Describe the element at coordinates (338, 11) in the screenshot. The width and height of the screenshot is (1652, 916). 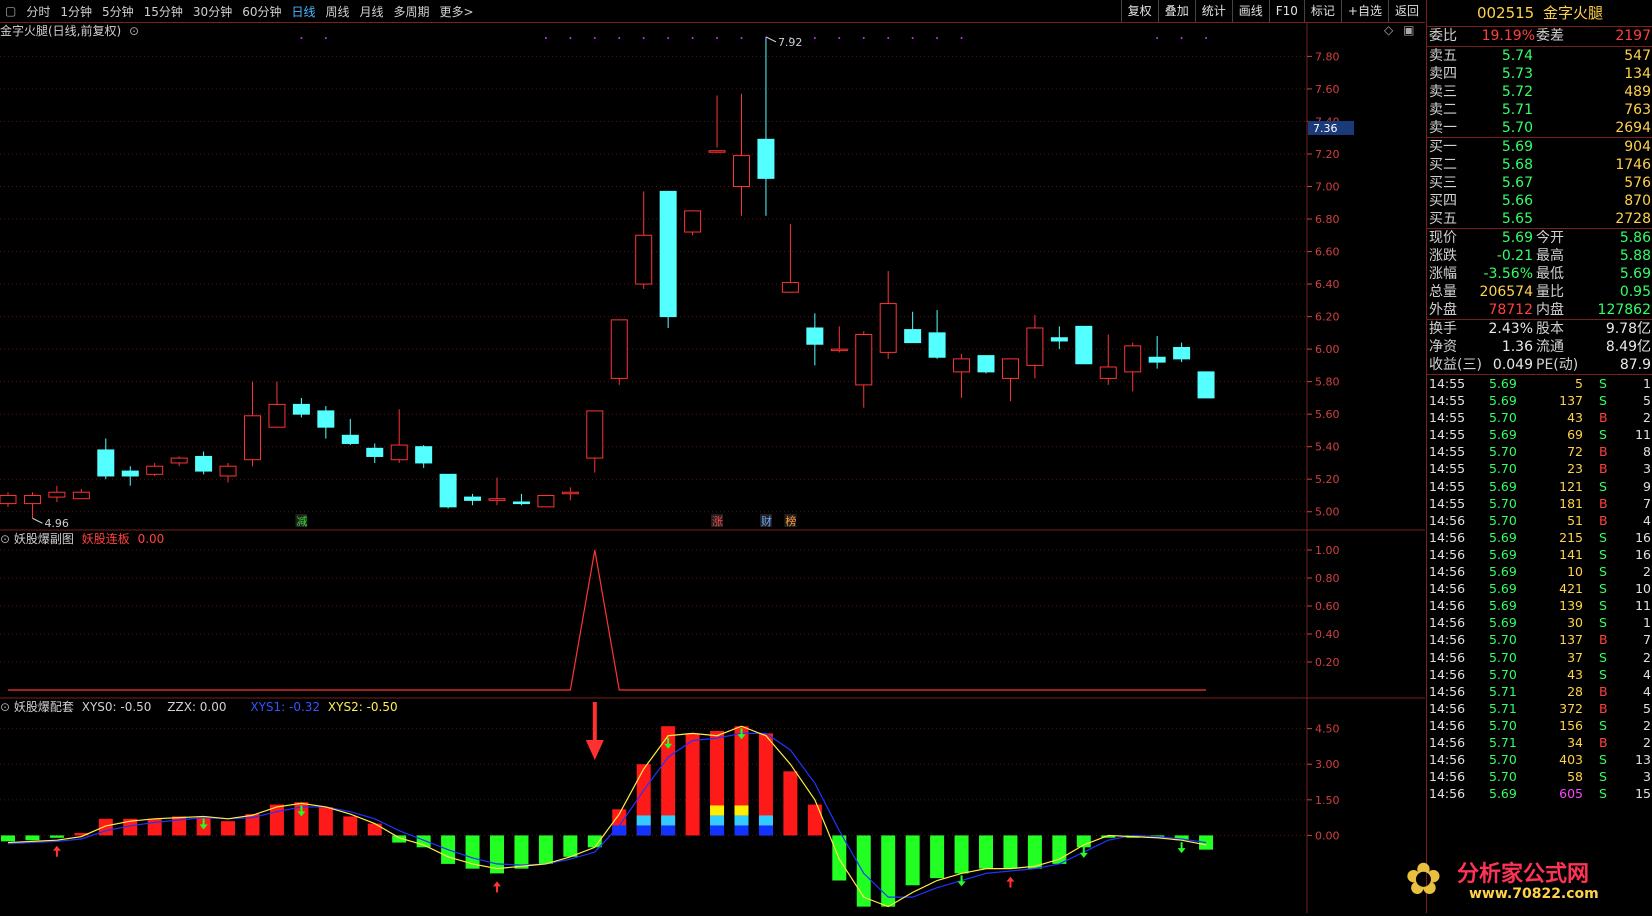
I see `tab-period-7: 周线` at that location.